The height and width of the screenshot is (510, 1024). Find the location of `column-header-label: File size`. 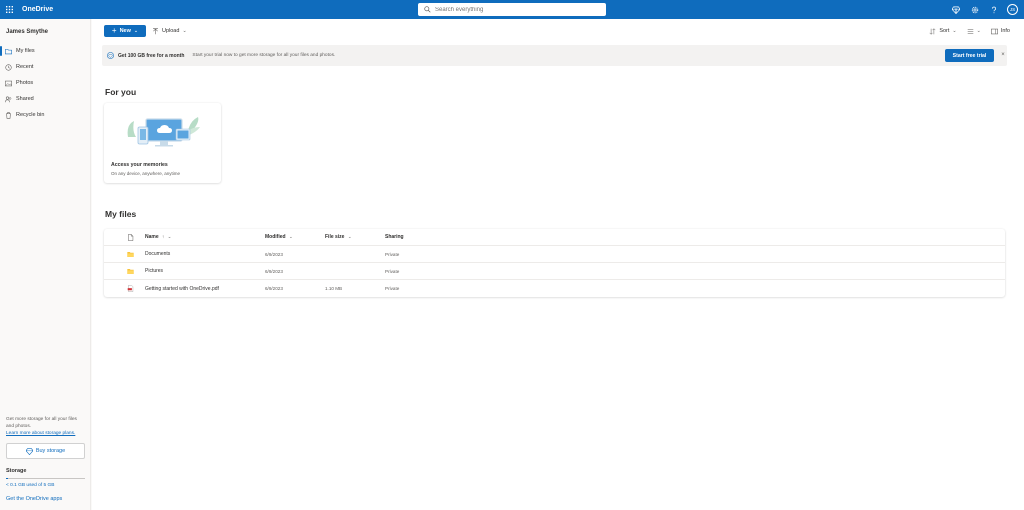

column-header-label: File size is located at coordinates (335, 237).